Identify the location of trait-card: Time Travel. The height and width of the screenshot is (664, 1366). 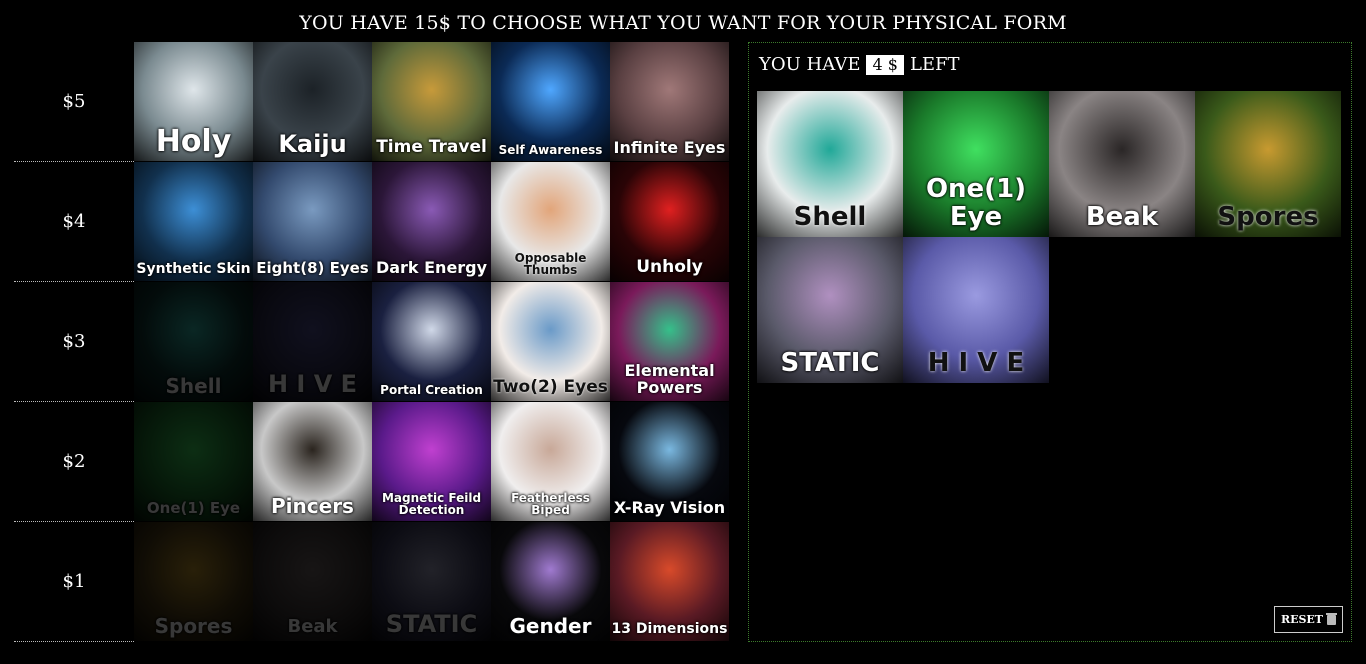
(431, 101).